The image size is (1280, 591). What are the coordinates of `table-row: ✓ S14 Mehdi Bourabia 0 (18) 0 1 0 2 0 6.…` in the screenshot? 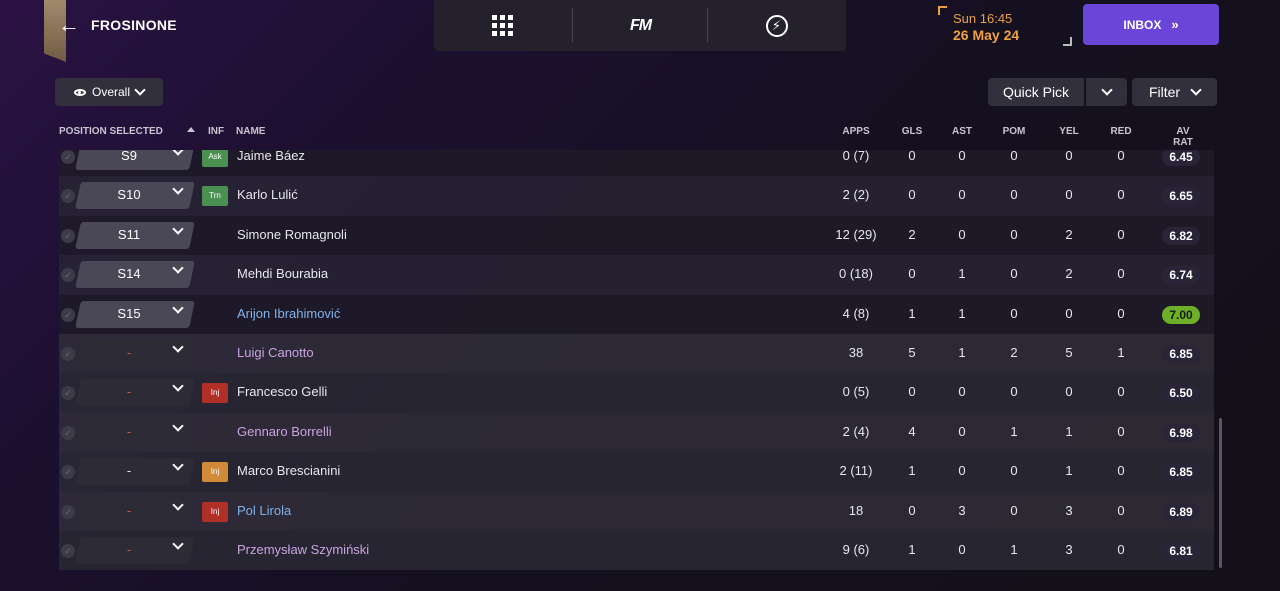 It's located at (636, 275).